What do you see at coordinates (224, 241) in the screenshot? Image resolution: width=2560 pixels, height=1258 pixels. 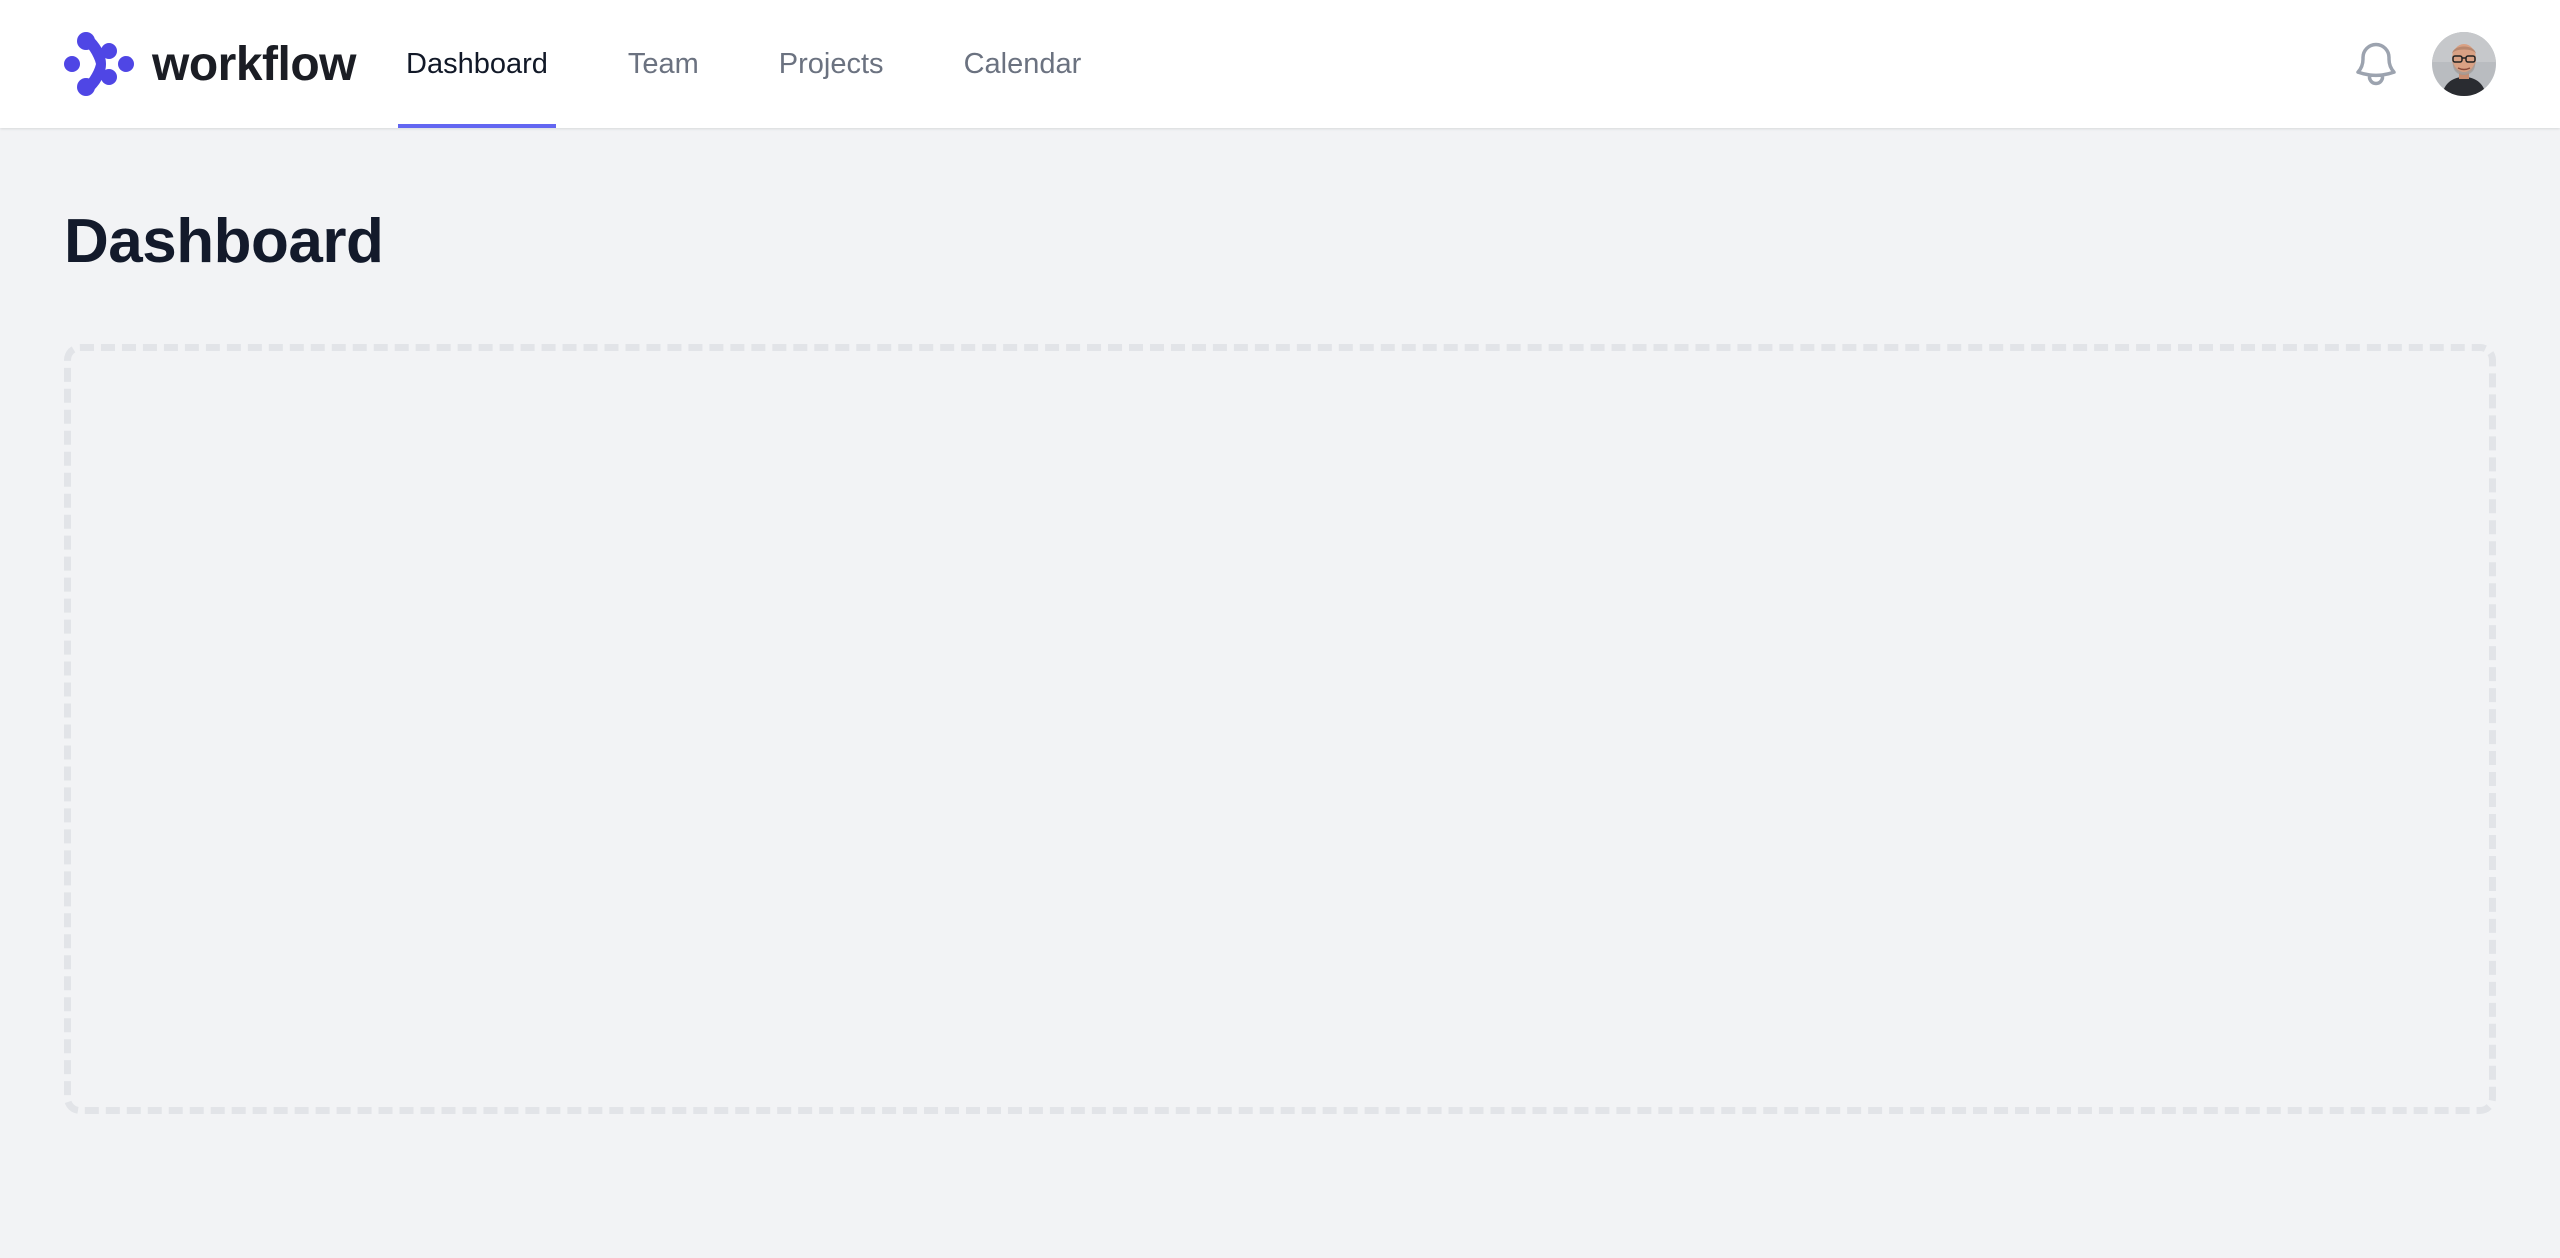 I see `page-title: Dashboard` at bounding box center [224, 241].